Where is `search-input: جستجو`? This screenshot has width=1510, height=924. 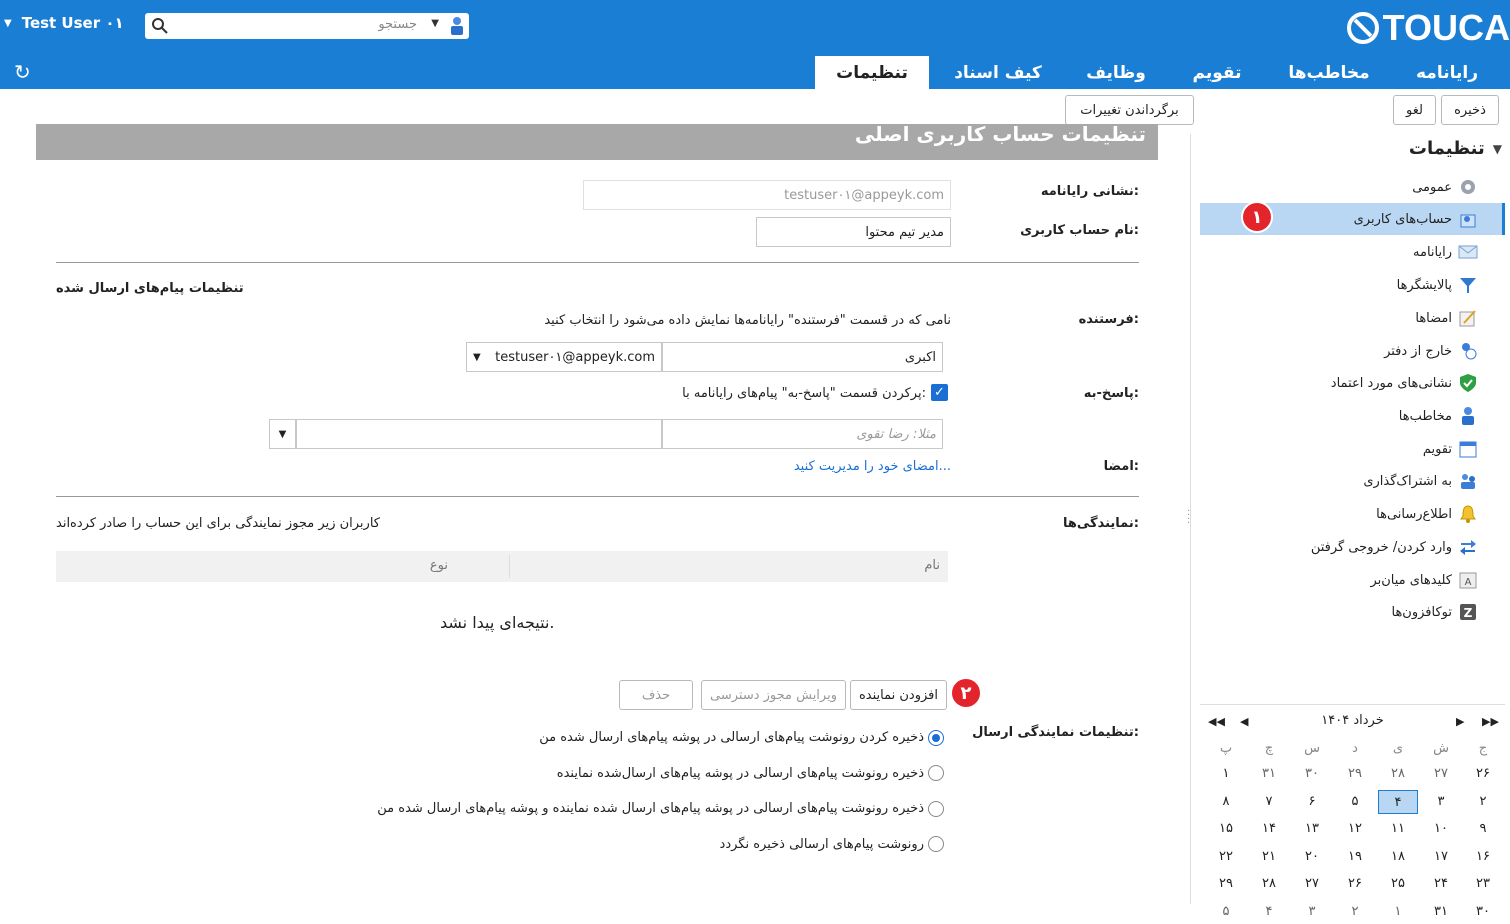 search-input: جستجو is located at coordinates (397, 24).